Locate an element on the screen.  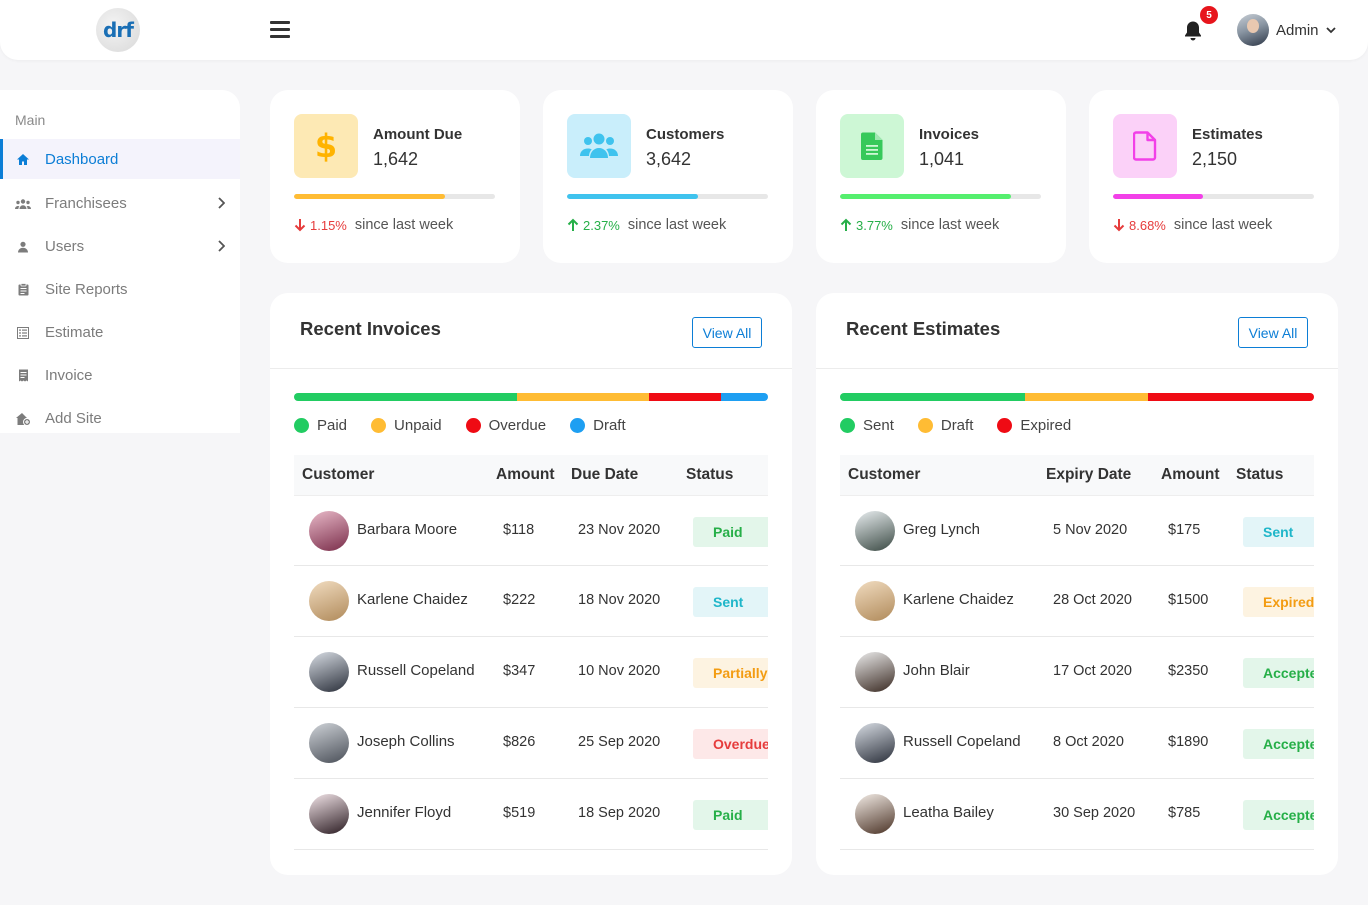
column-header: Status is located at coordinates (710, 474).